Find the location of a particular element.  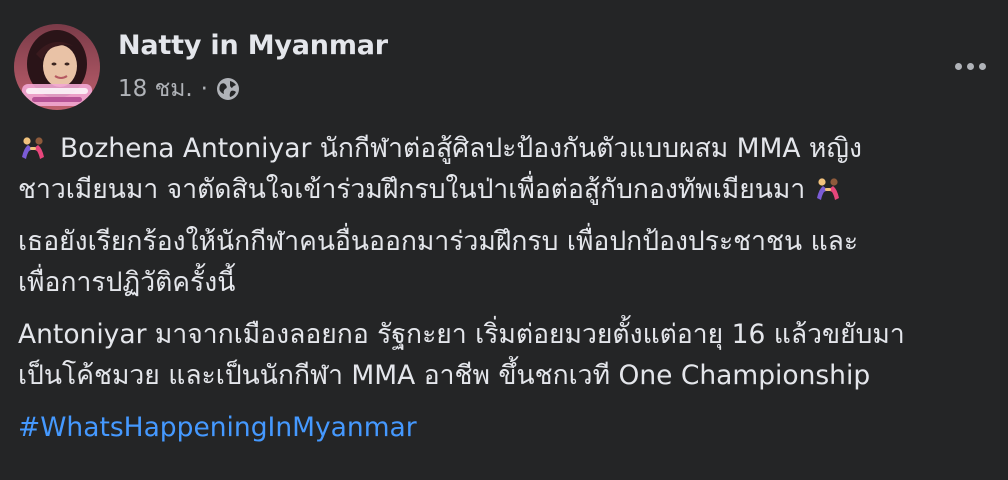

globe-icon is located at coordinates (228, 89).